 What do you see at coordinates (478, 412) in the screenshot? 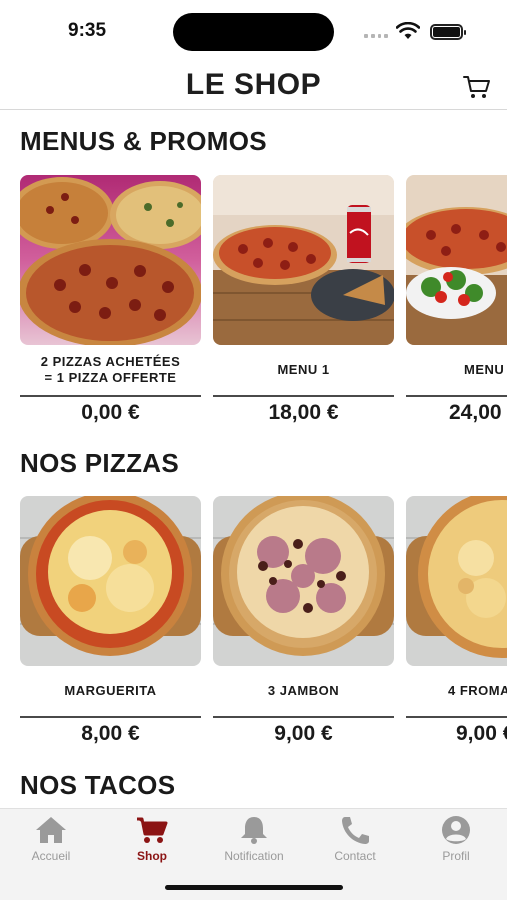
I see `product-price: 24,00 €` at bounding box center [478, 412].